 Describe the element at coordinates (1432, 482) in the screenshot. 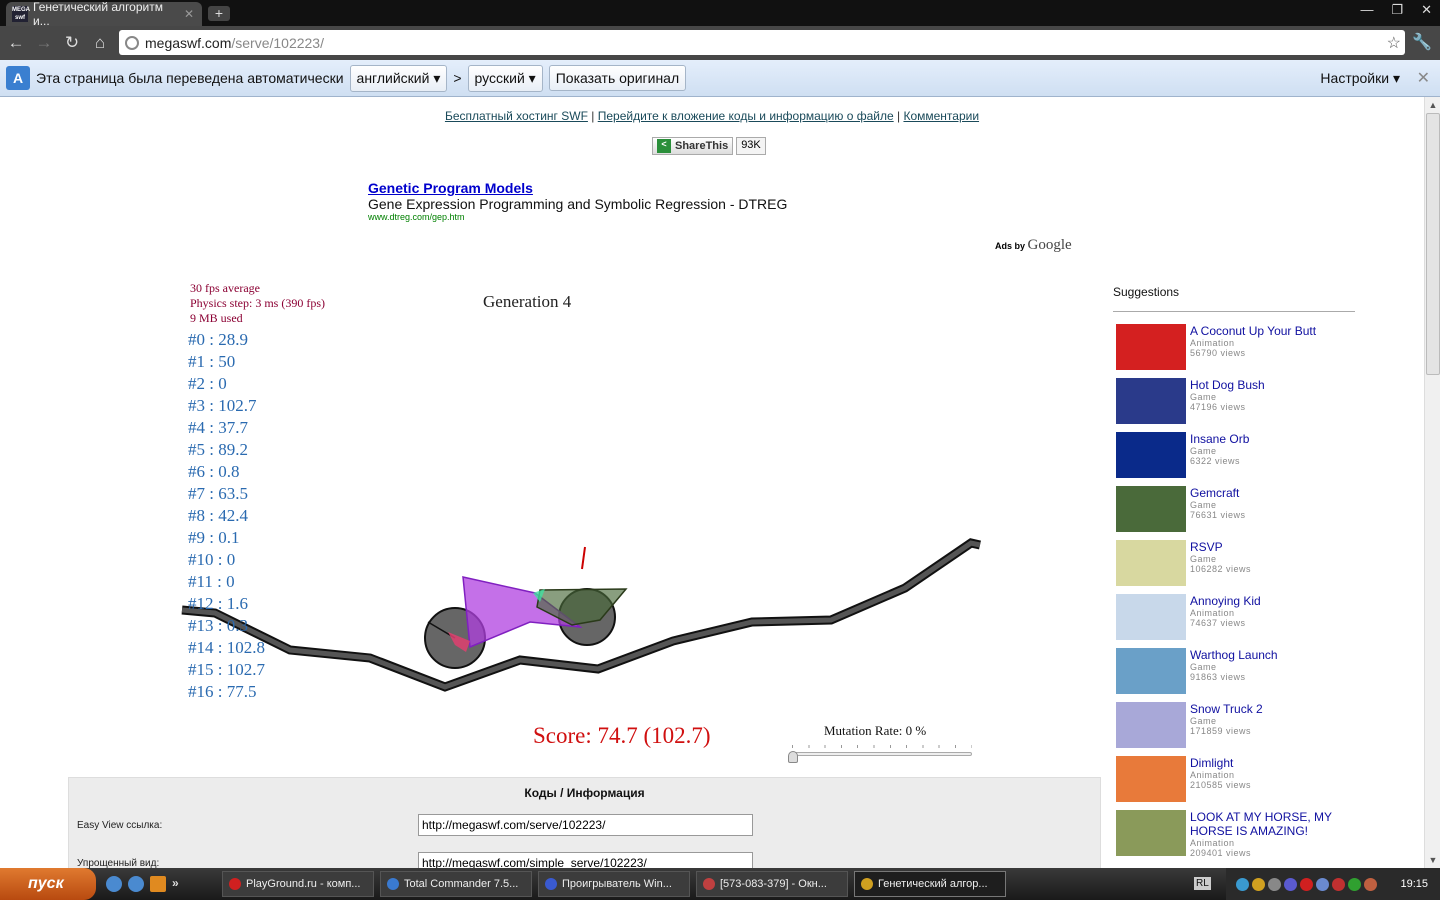

I see `vertical-scrollbar: ▲ ▼` at that location.